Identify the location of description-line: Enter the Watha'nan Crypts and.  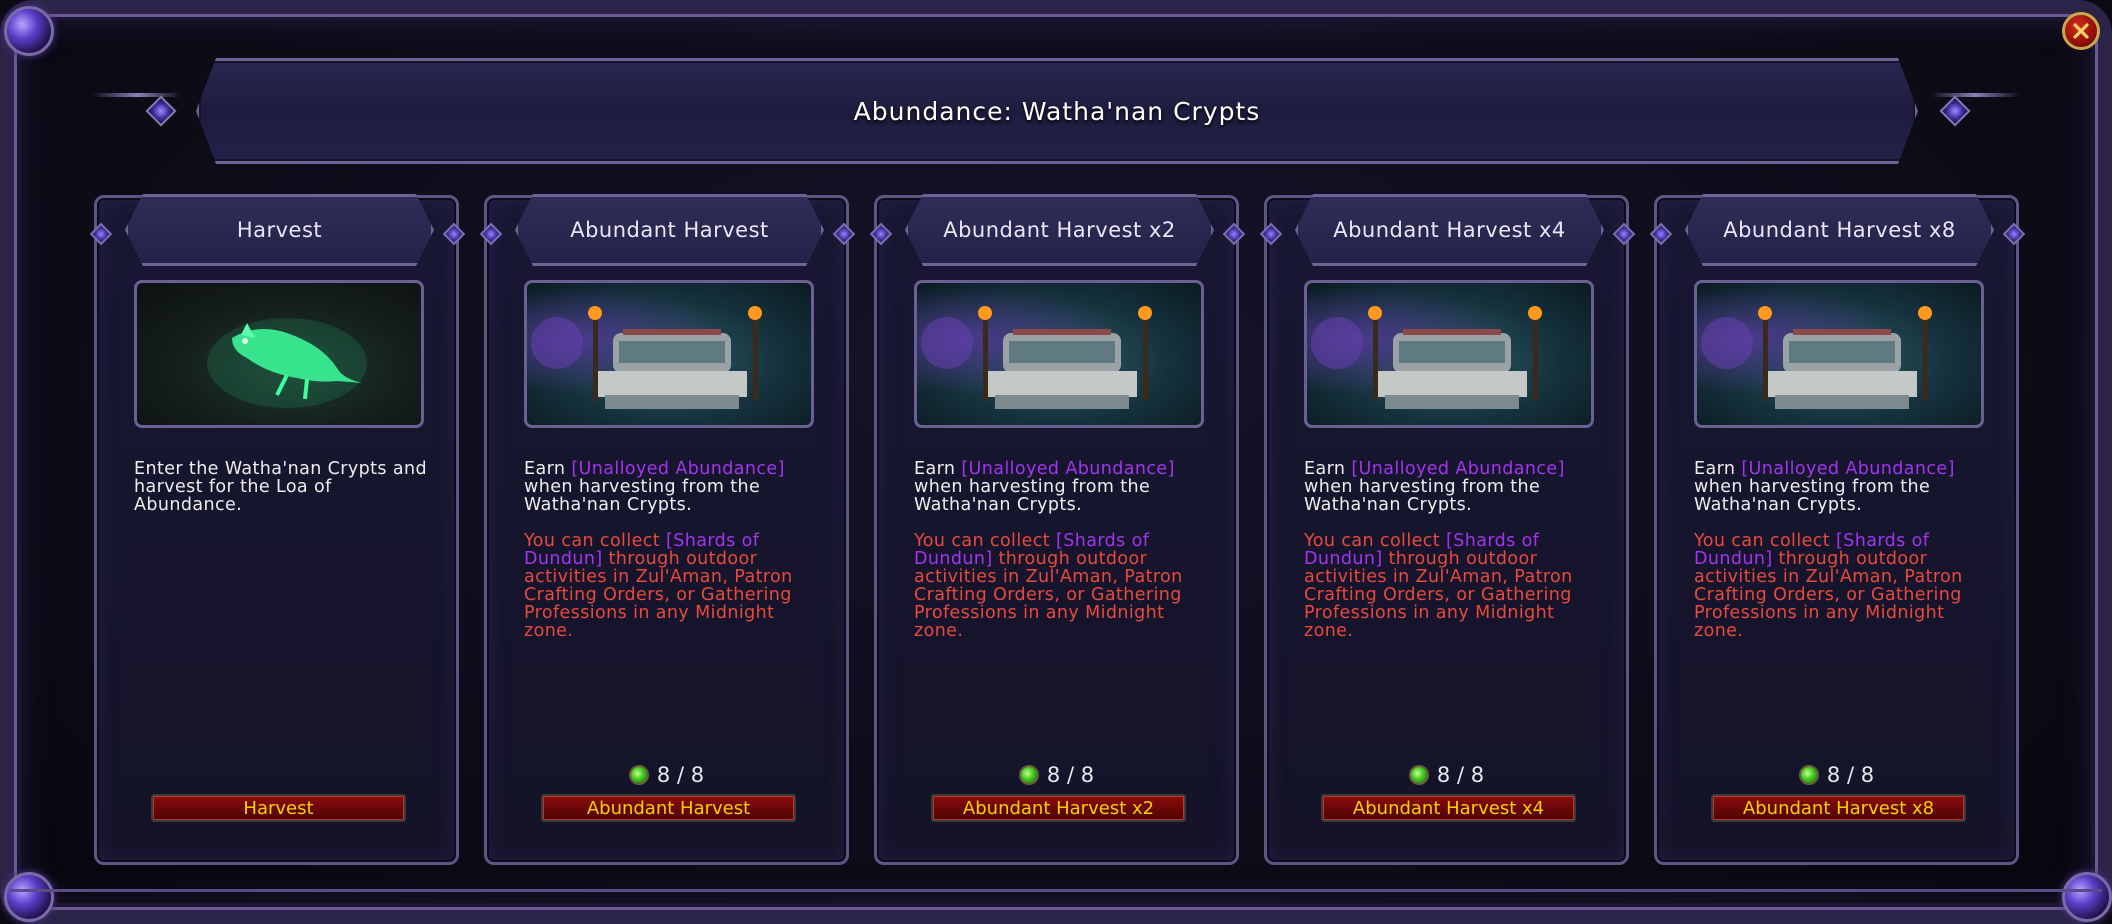
(281, 469).